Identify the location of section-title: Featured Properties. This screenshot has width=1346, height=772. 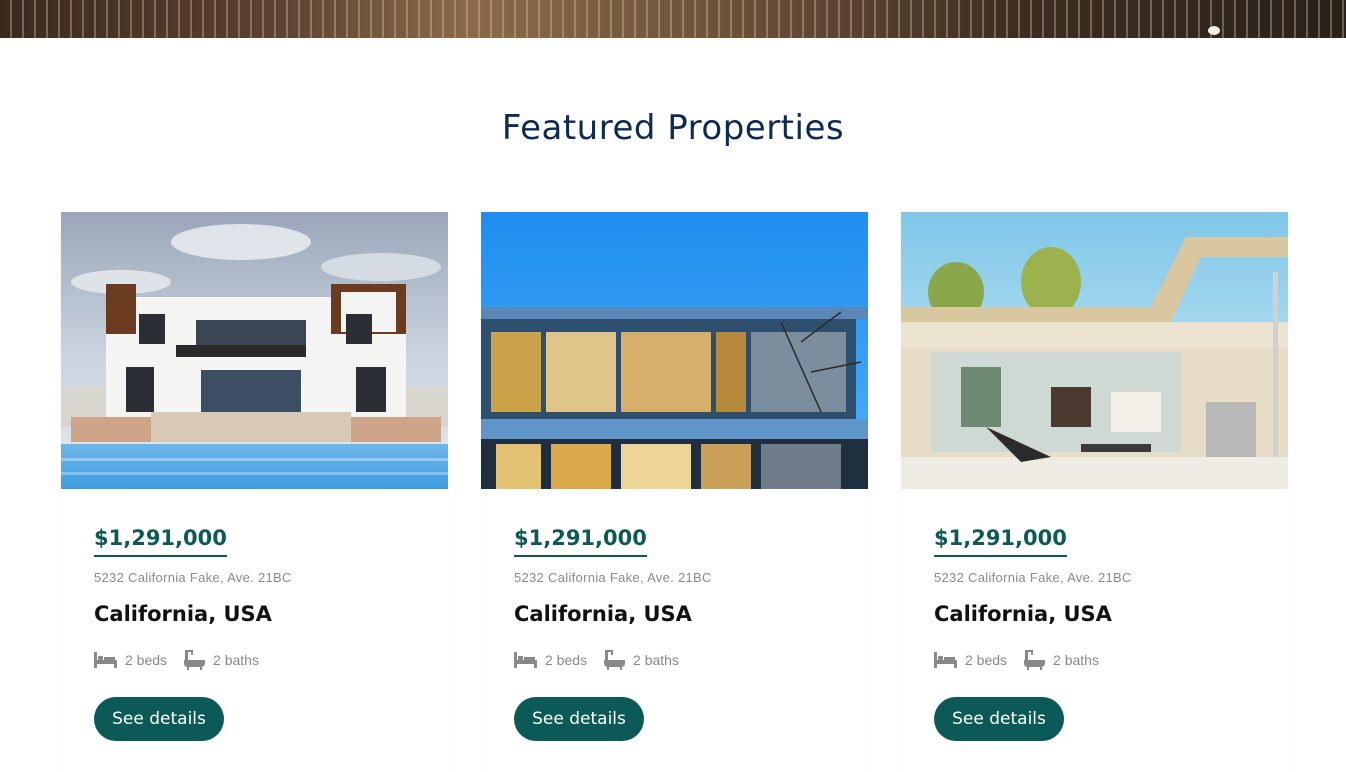
(673, 128).